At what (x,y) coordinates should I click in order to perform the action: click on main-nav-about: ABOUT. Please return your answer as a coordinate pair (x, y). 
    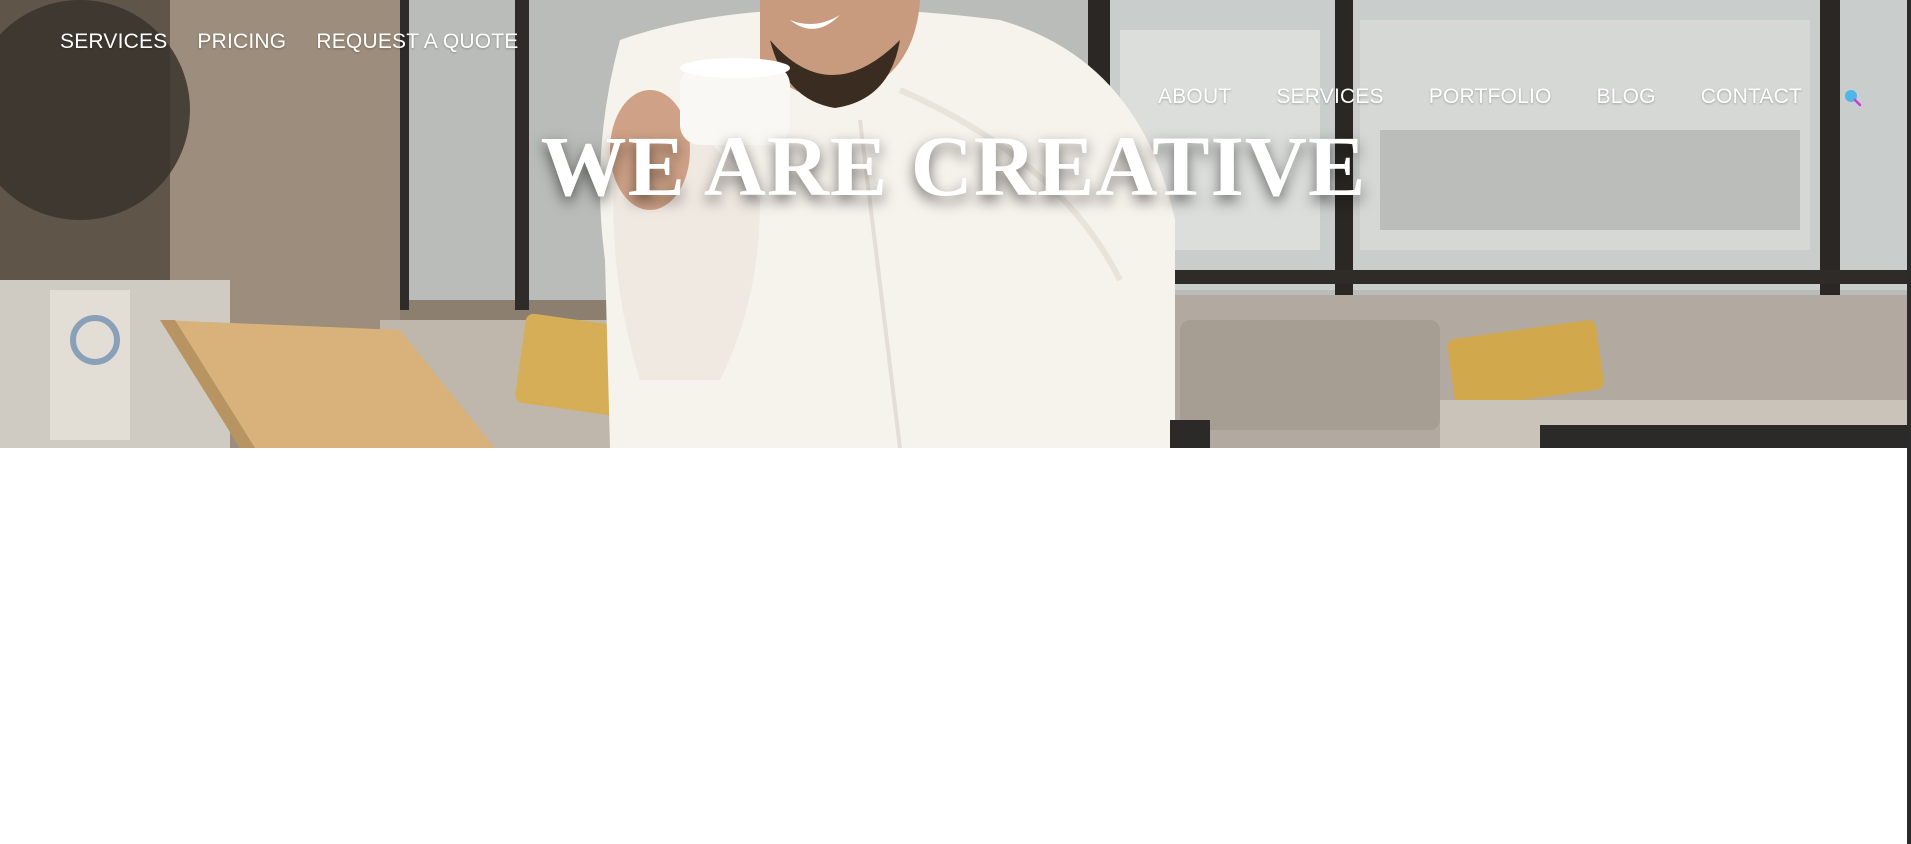
    Looking at the image, I should click on (1194, 97).